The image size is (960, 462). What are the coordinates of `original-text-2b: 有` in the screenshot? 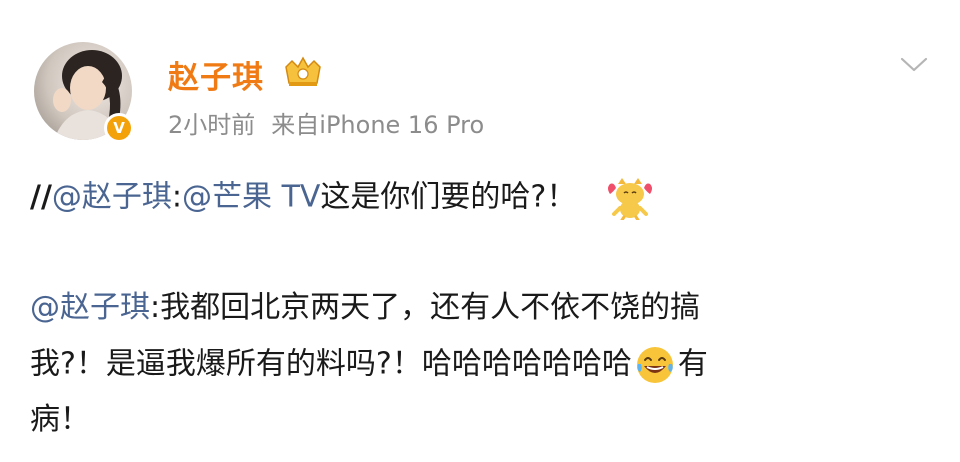 It's located at (692, 364).